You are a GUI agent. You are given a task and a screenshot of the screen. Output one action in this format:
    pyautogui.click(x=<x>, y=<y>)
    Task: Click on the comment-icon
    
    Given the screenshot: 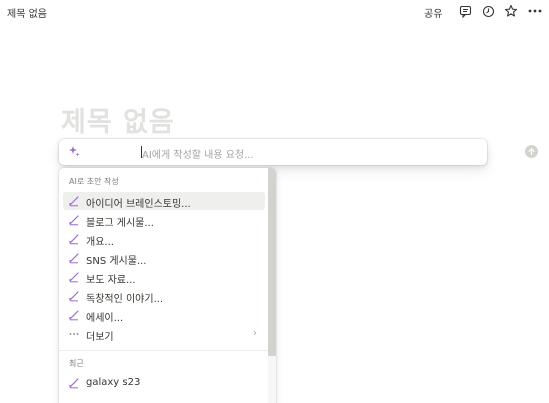 What is the action you would take?
    pyautogui.click(x=465, y=11)
    